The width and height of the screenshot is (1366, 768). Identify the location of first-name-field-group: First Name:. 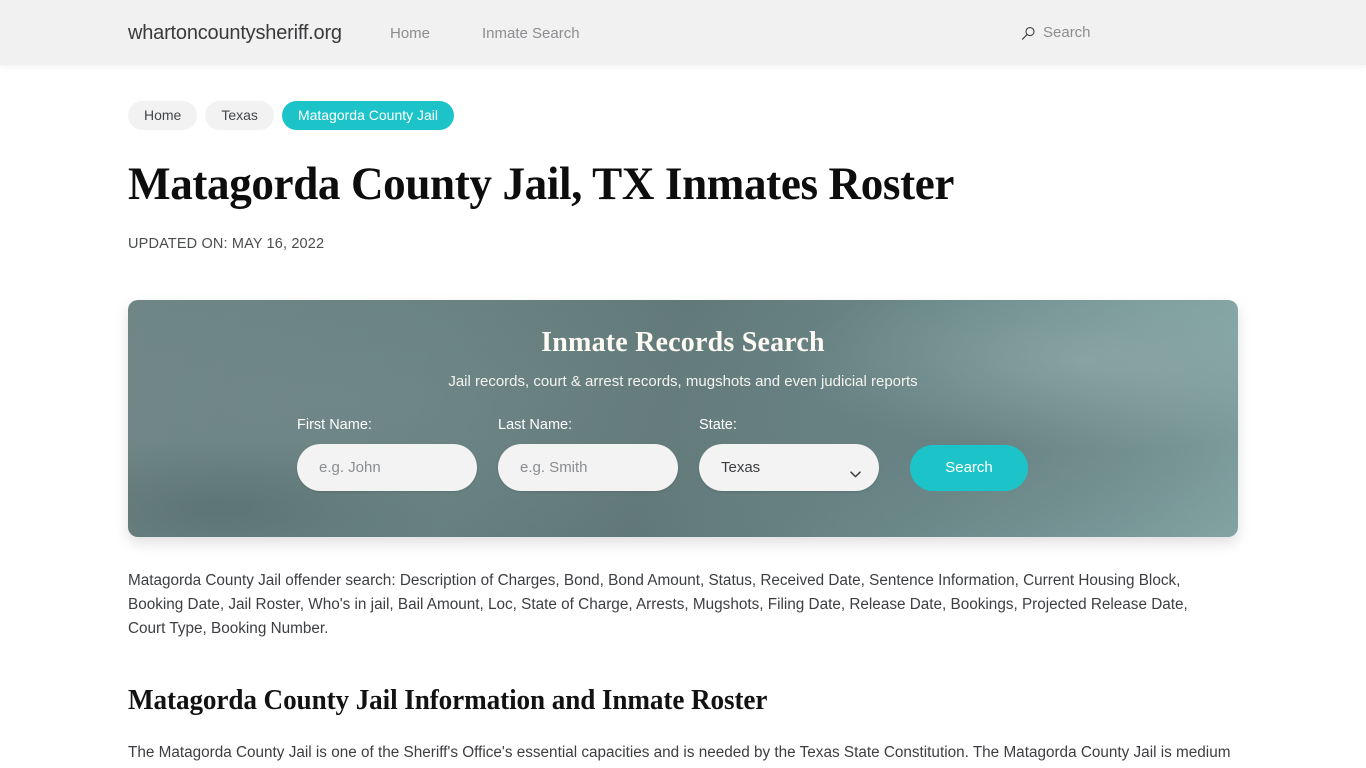
(387, 453).